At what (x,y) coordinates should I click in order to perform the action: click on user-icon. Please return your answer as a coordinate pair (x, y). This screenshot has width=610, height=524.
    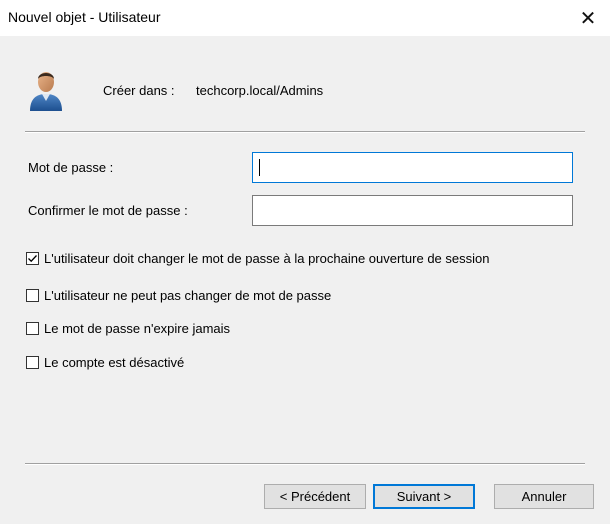
    Looking at the image, I should click on (46, 90).